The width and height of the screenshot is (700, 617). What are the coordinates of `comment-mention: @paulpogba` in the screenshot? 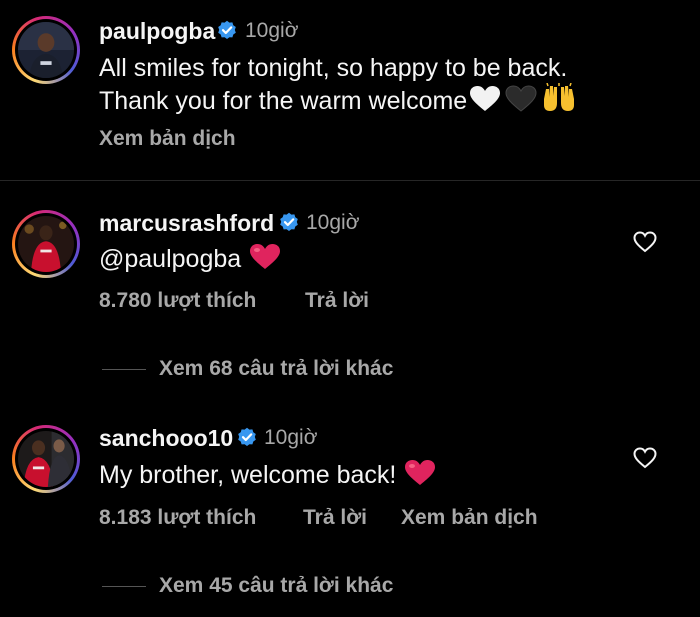 It's located at (170, 259).